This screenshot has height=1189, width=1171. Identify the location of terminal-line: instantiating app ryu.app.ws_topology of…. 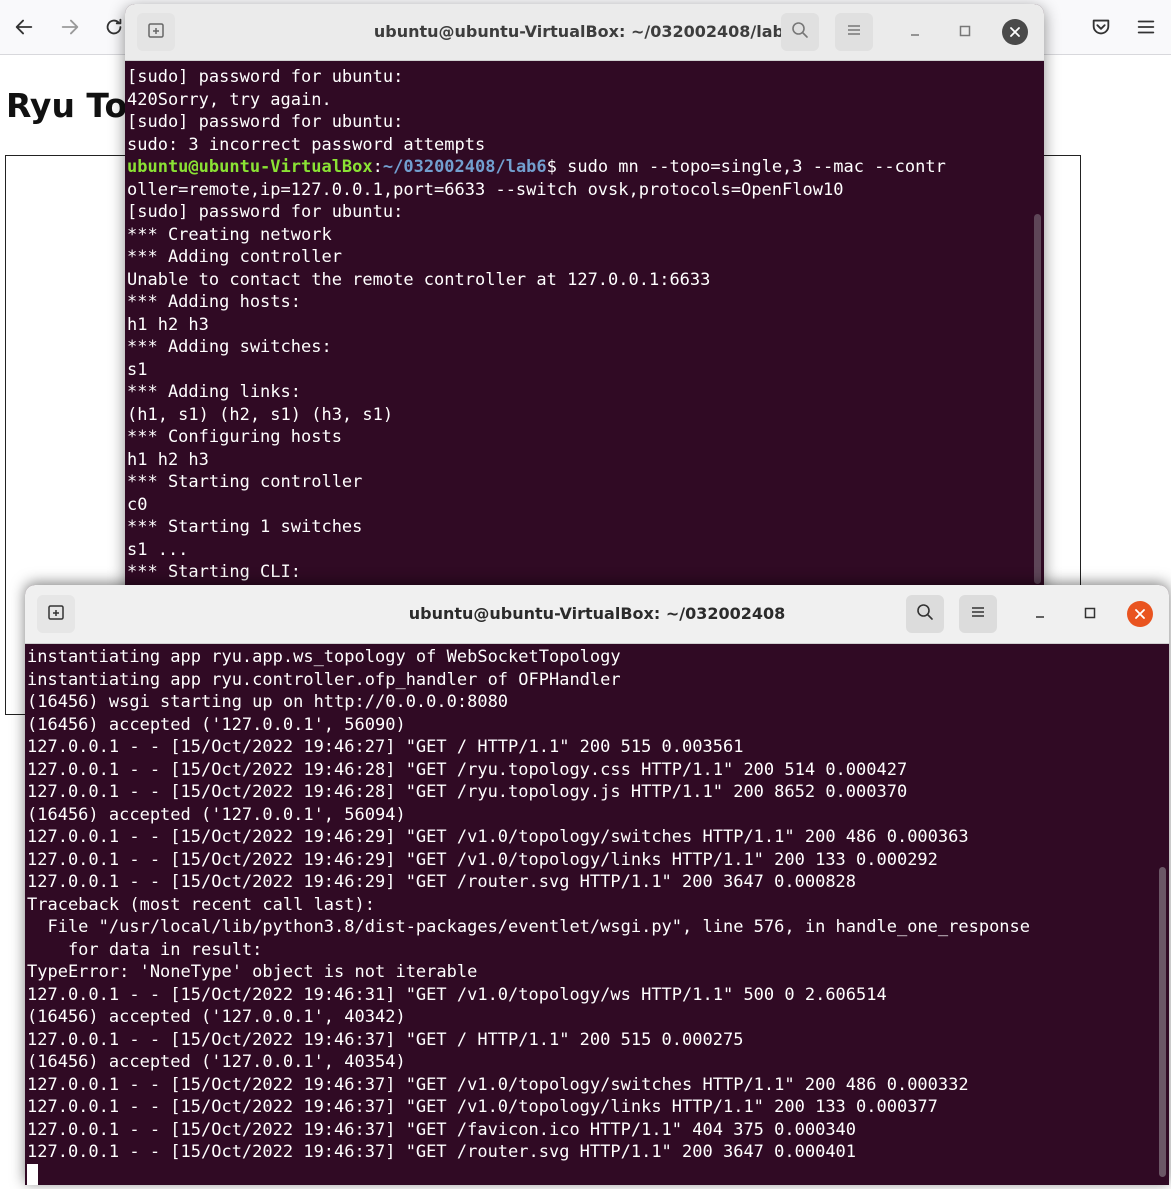
(324, 657).